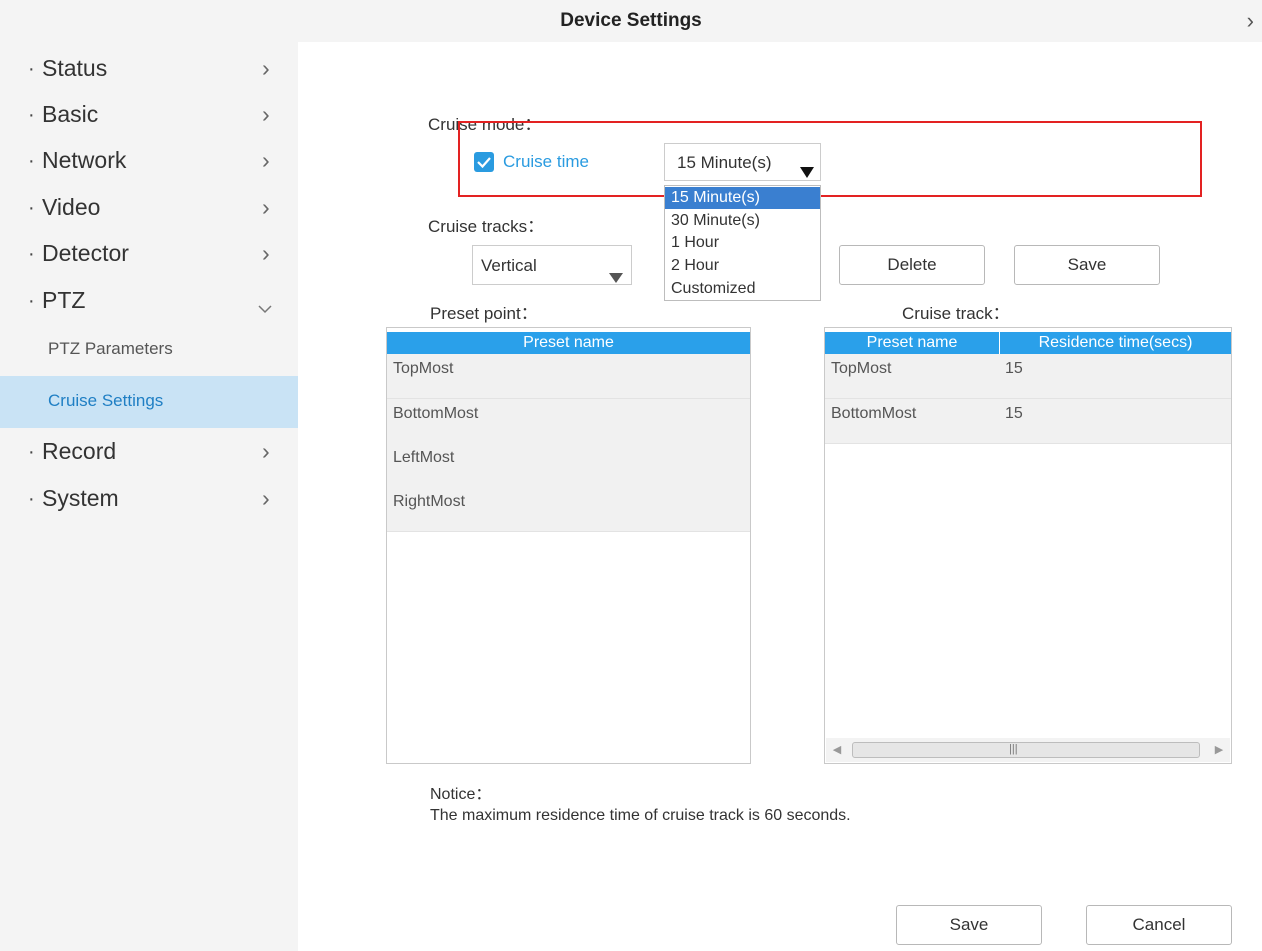  What do you see at coordinates (969, 925) in the screenshot?
I see `save-button: Save` at bounding box center [969, 925].